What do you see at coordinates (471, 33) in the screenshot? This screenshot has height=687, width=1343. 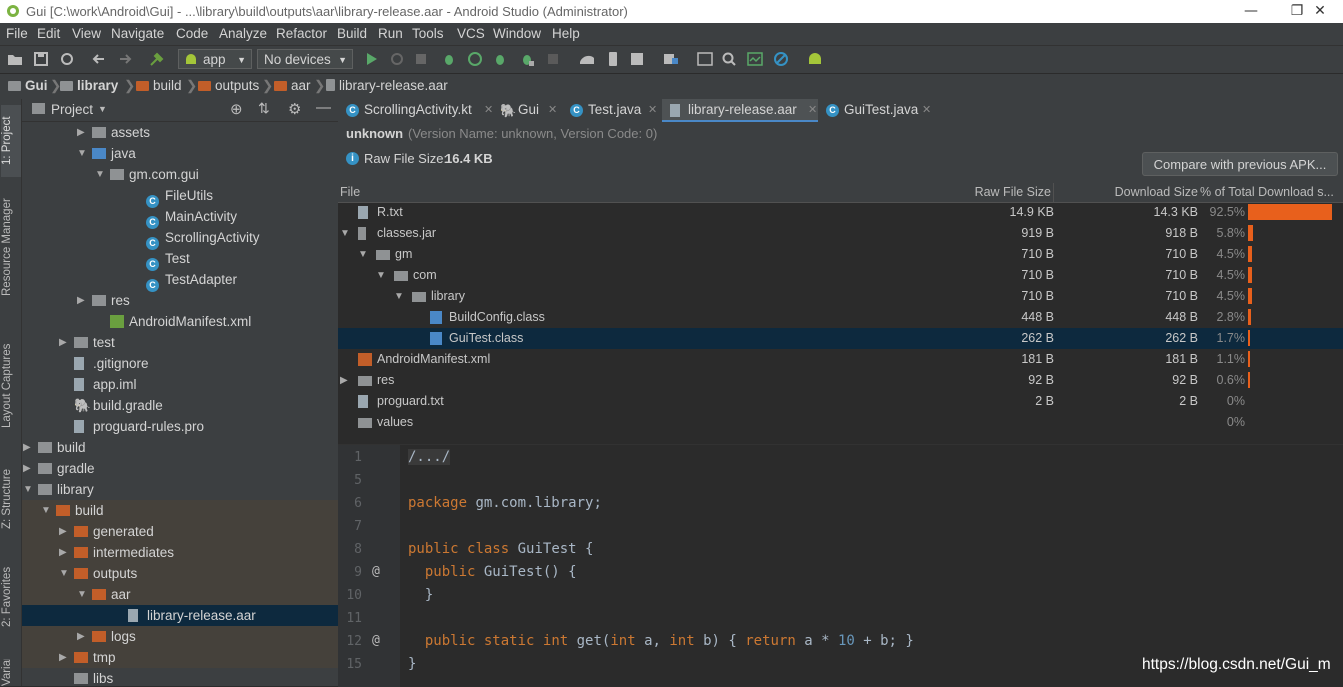 I see `menu-vcs: VCS` at bounding box center [471, 33].